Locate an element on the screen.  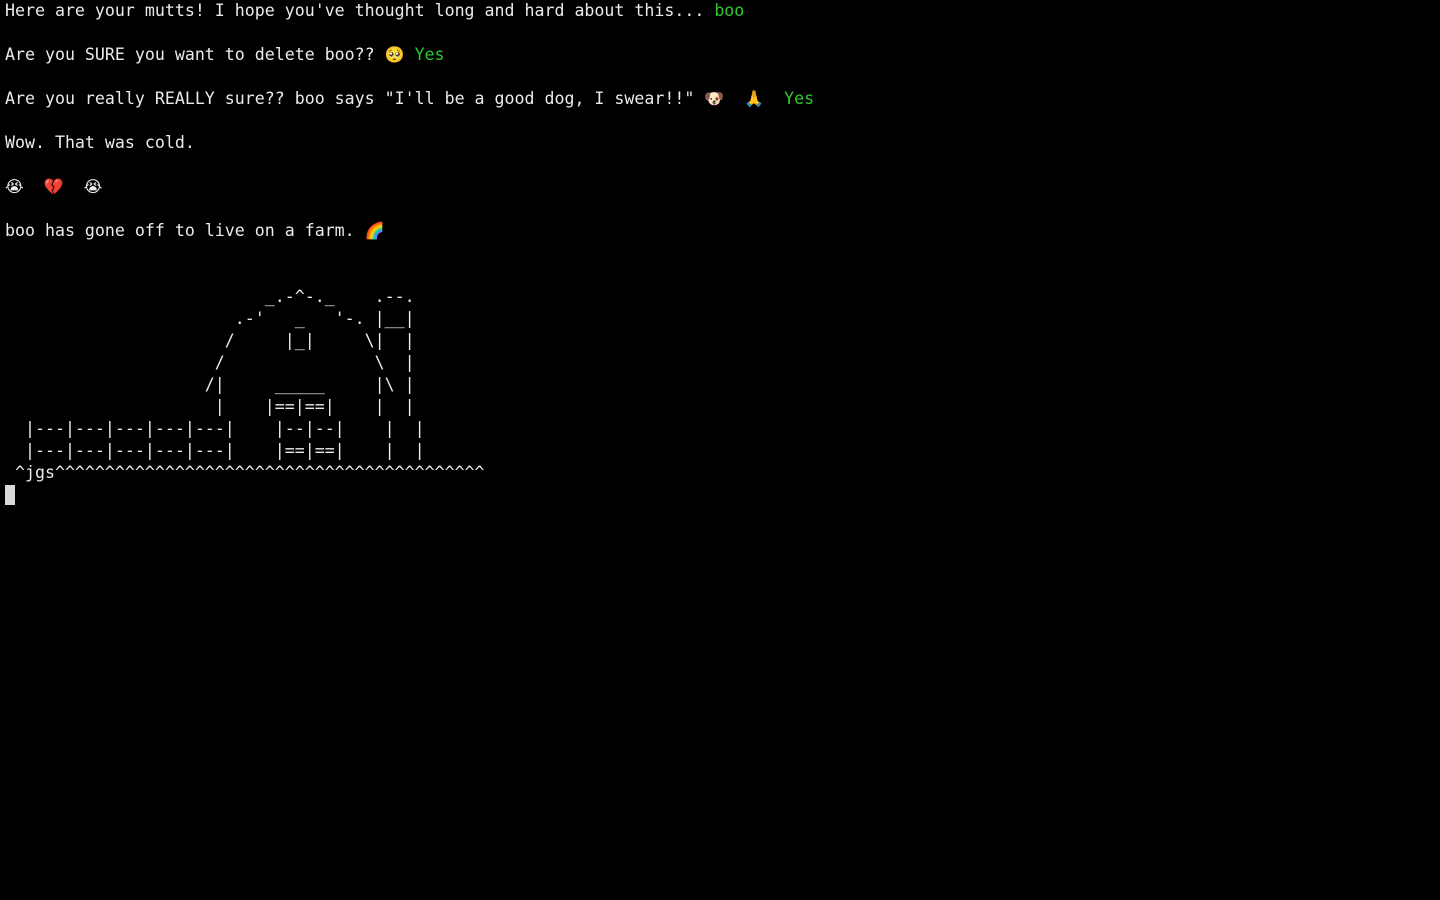
broken-heart-icon: 💔 is located at coordinates (53, 186).